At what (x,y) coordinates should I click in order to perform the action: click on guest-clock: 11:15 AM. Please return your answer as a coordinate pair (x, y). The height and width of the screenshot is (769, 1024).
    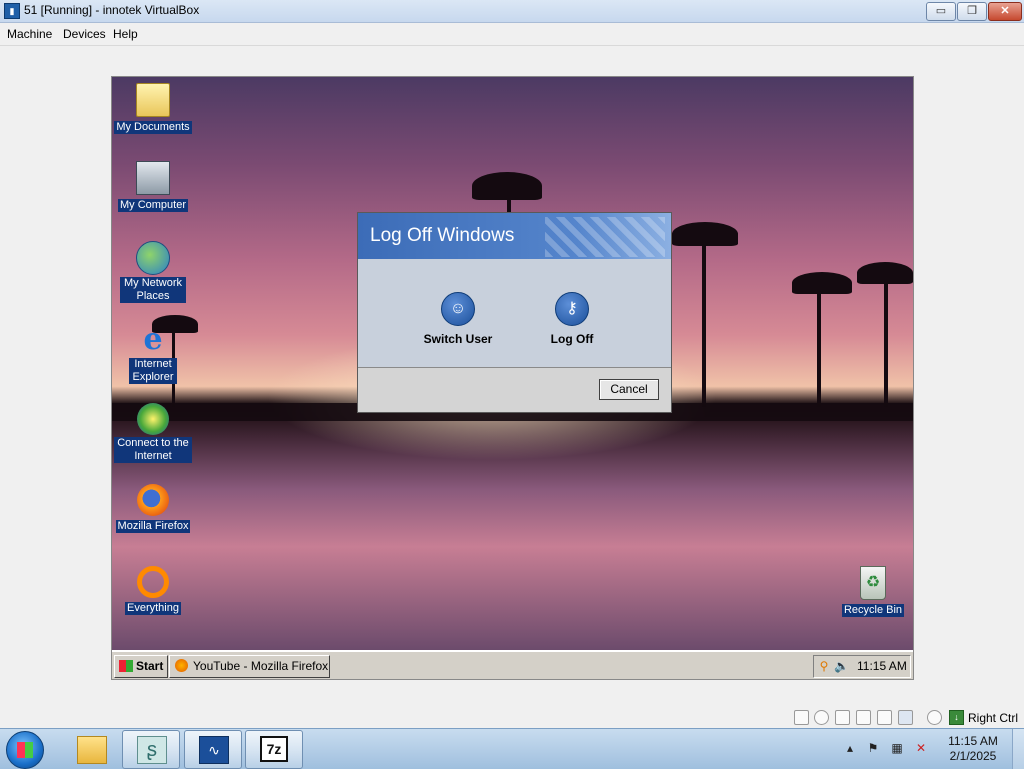
    Looking at the image, I should click on (882, 666).